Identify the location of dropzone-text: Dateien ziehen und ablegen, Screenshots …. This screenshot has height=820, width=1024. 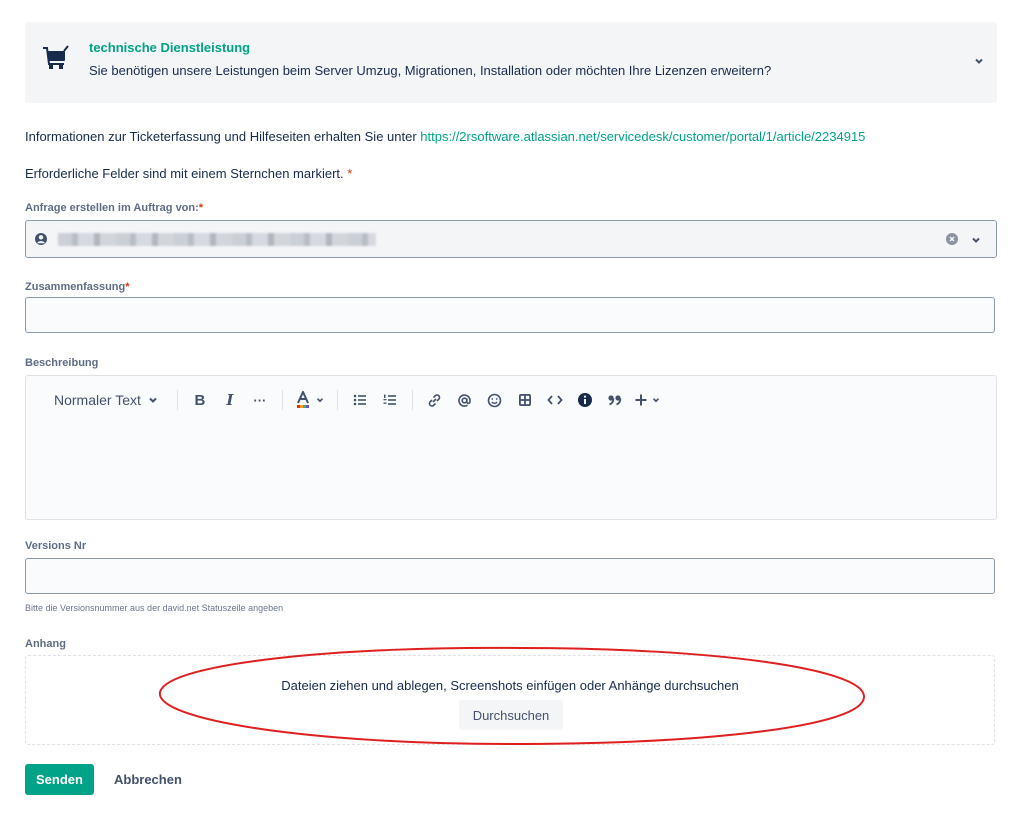
(510, 685).